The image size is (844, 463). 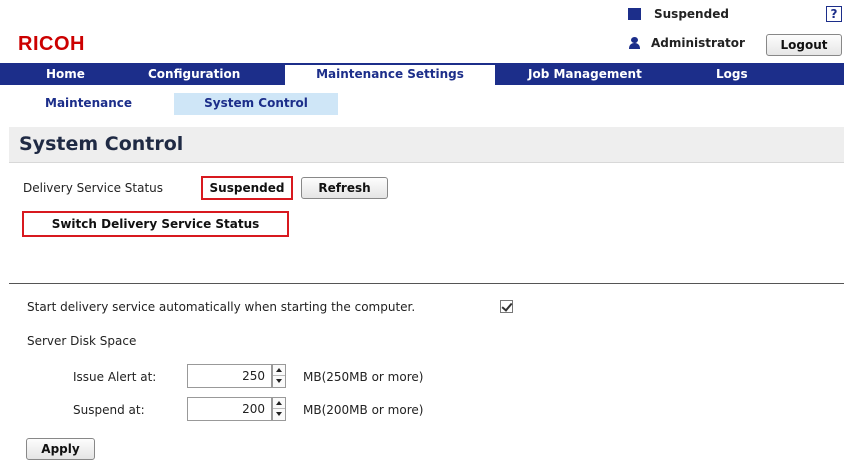 What do you see at coordinates (109, 410) in the screenshot?
I see `suspend-label: Suspend at:` at bounding box center [109, 410].